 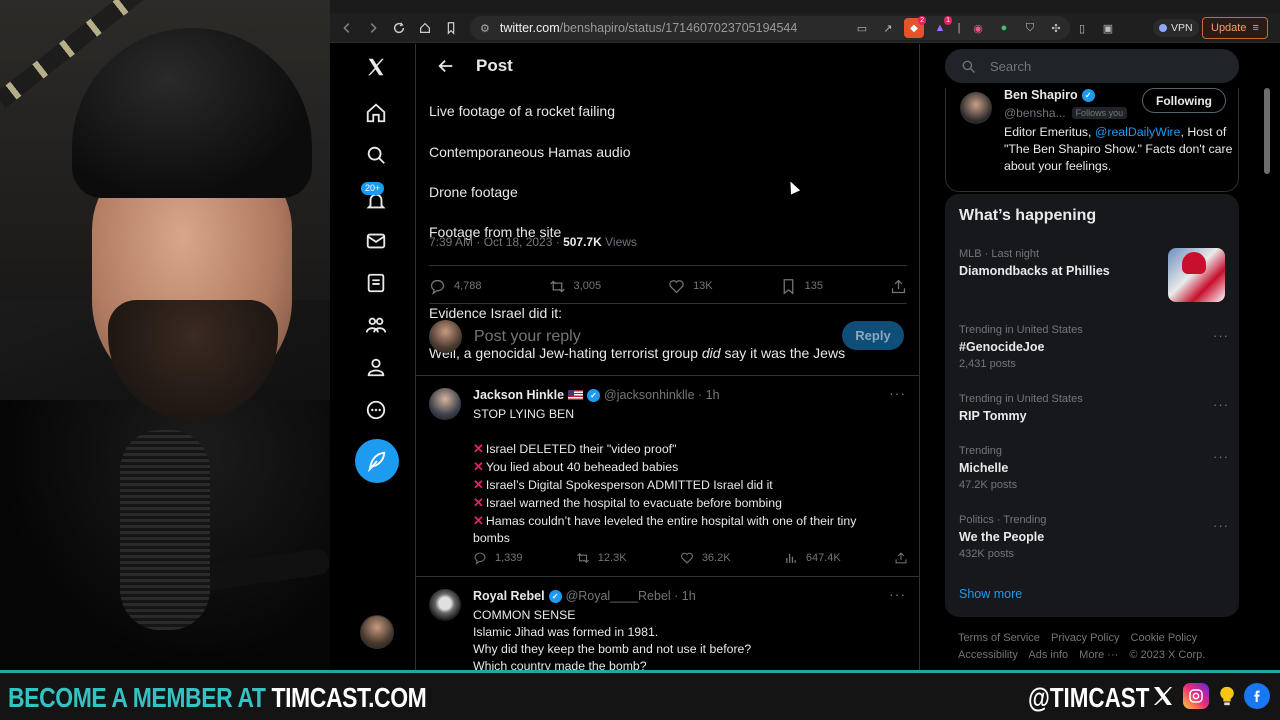 What do you see at coordinates (399, 28) in the screenshot?
I see `reload-icon` at bounding box center [399, 28].